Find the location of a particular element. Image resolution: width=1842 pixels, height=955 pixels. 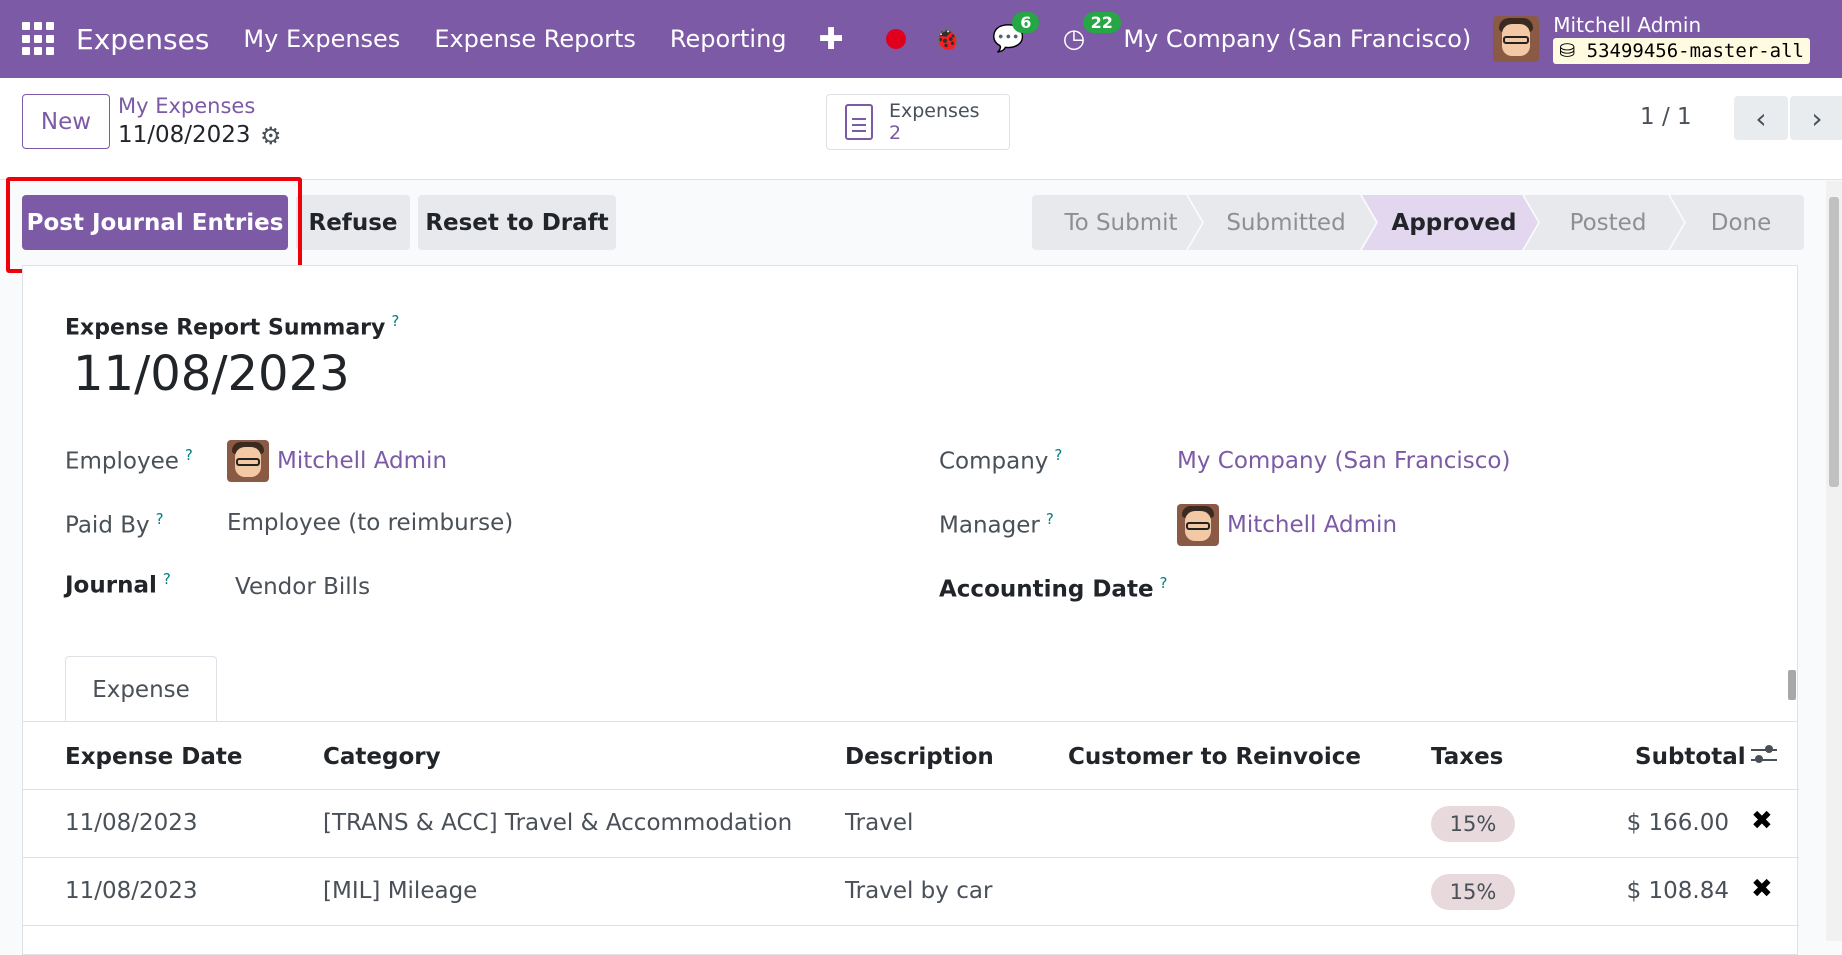

apps-menu-icon is located at coordinates (39, 39).